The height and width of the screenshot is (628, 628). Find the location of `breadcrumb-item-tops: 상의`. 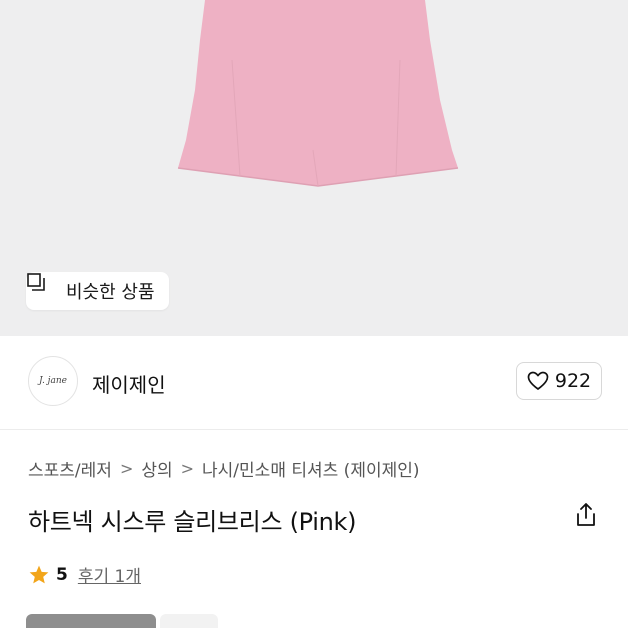

breadcrumb-item-tops: 상의 is located at coordinates (156, 468).